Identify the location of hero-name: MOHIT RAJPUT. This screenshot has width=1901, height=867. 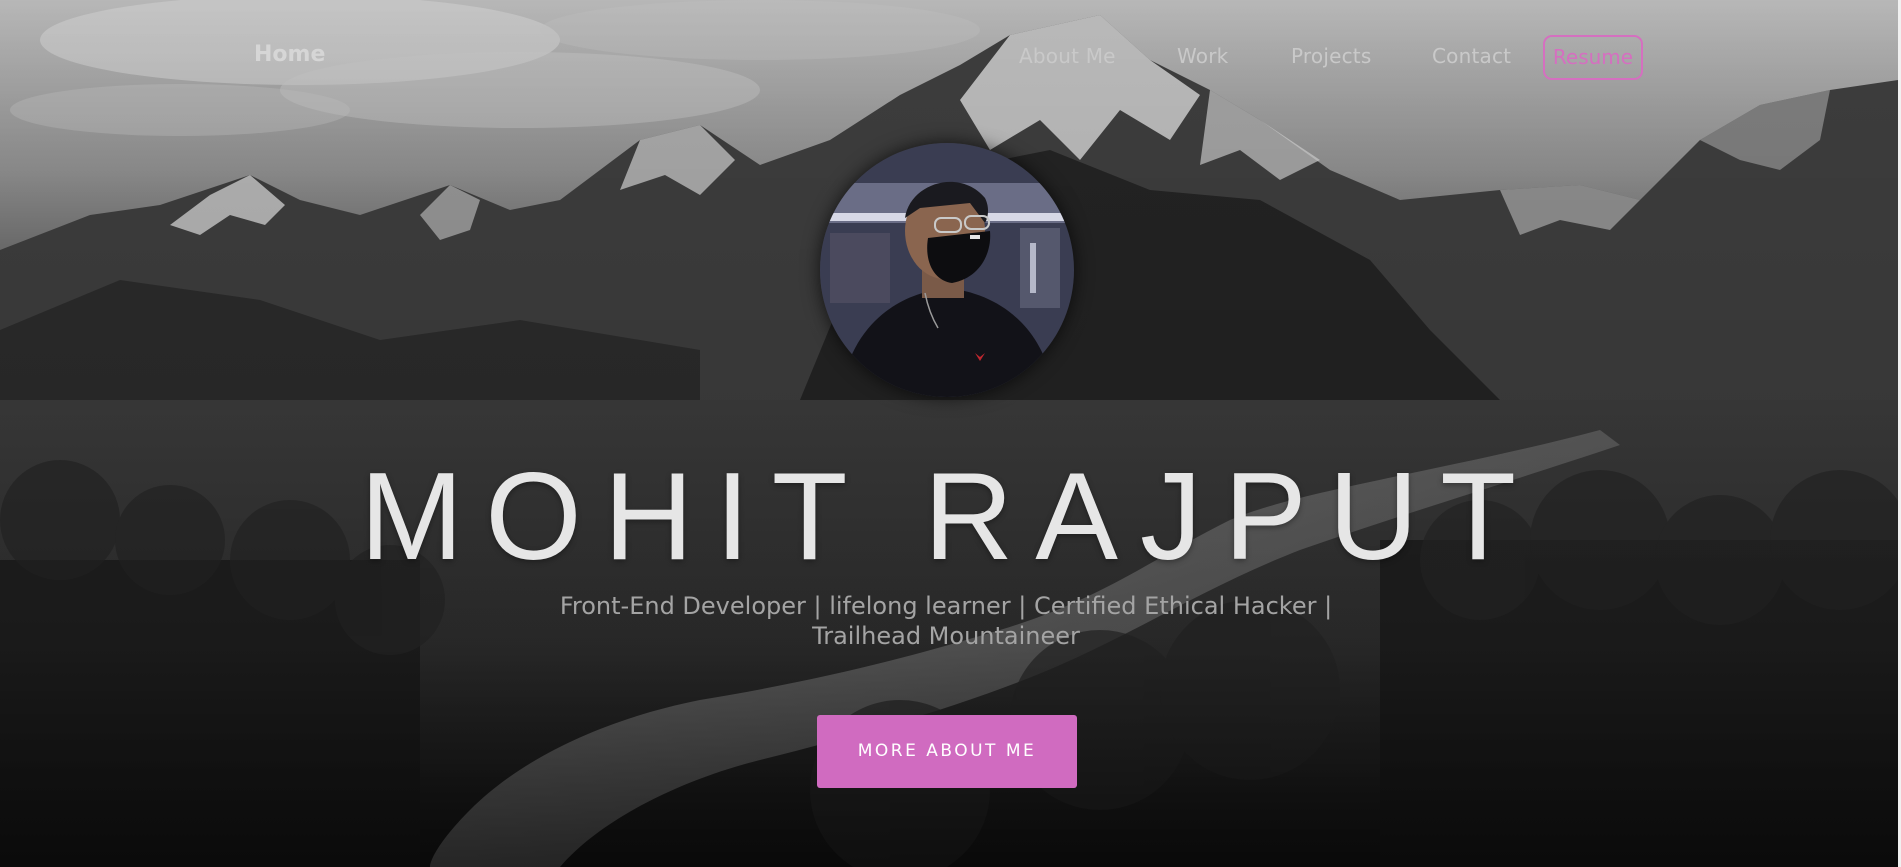
(949, 517).